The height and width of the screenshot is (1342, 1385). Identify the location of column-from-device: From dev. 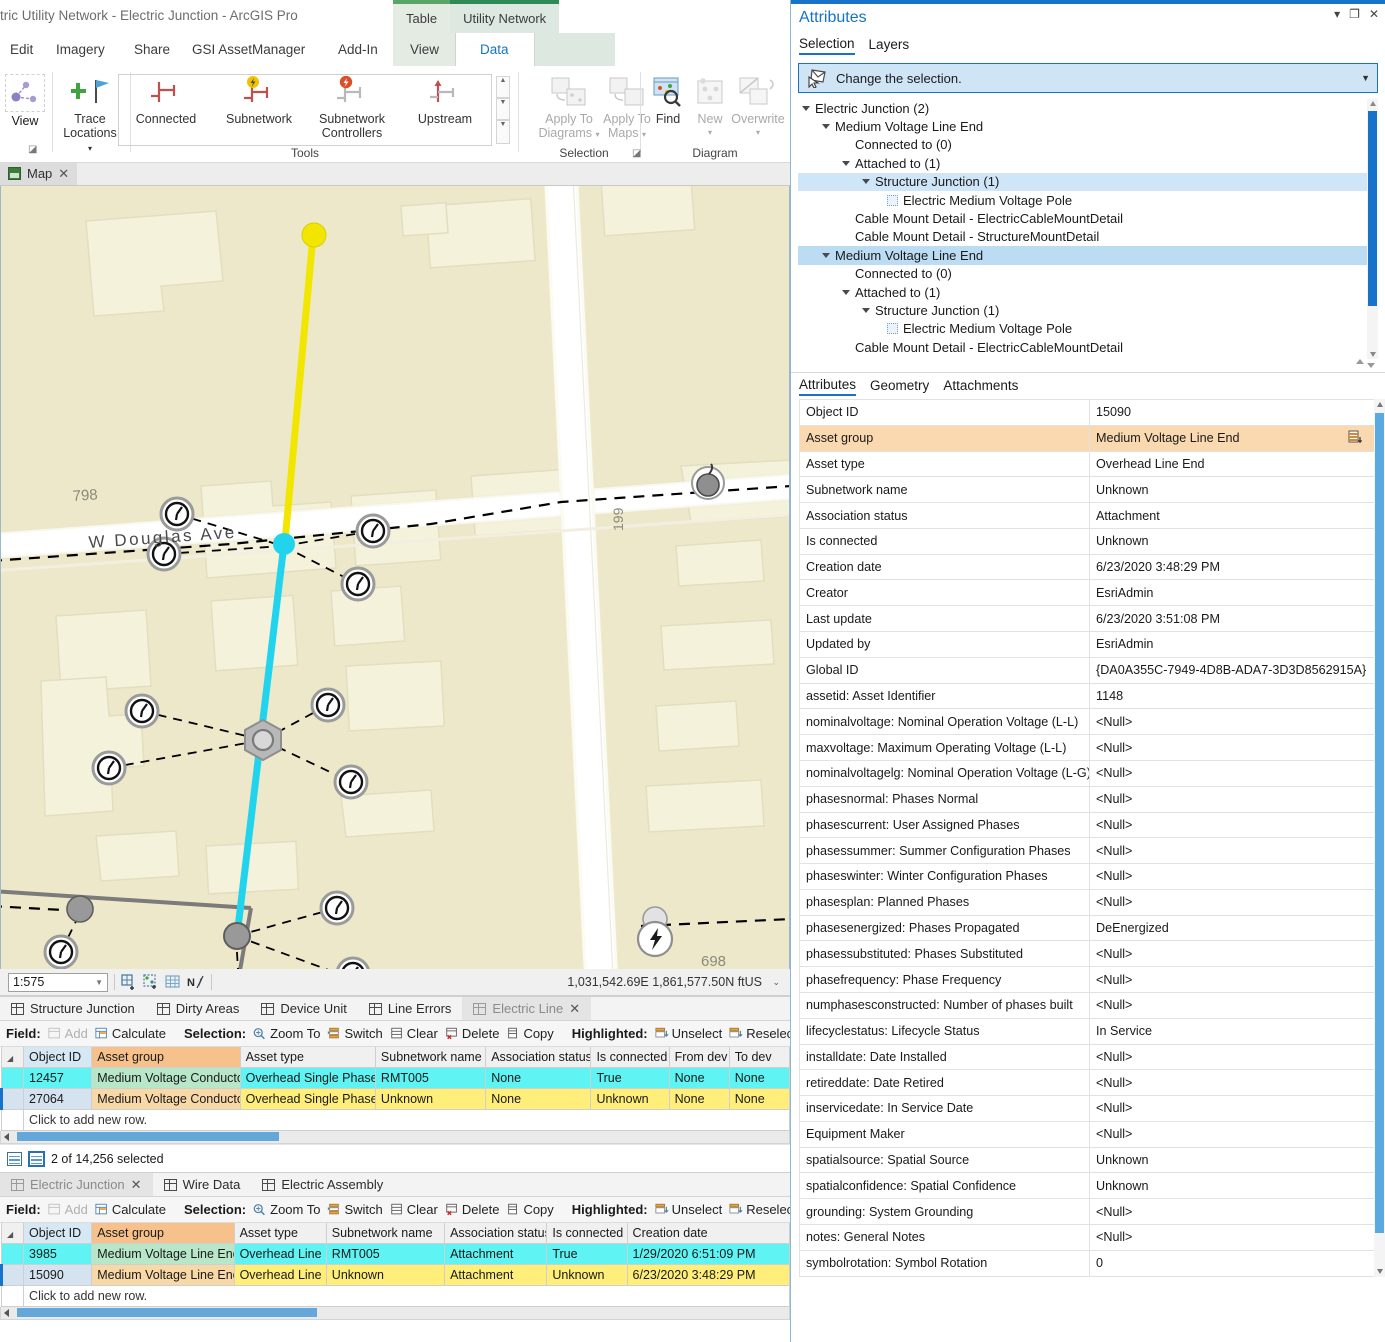
(699, 1057).